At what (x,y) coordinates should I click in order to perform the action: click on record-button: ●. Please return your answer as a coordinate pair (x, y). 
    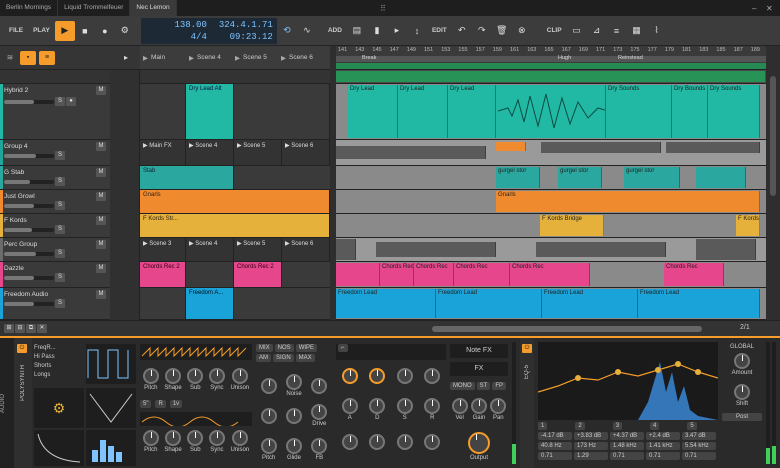
    Looking at the image, I should click on (105, 31).